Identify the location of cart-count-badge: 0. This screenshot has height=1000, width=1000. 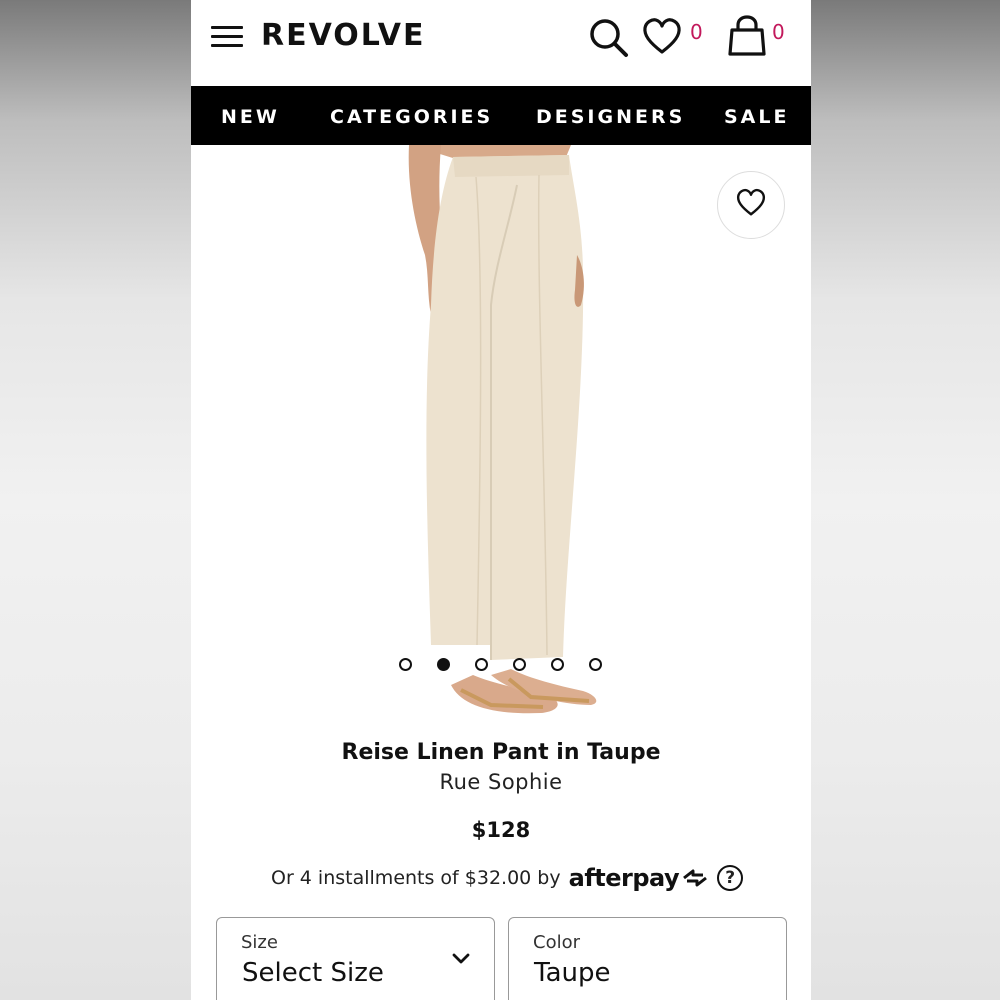
(778, 32).